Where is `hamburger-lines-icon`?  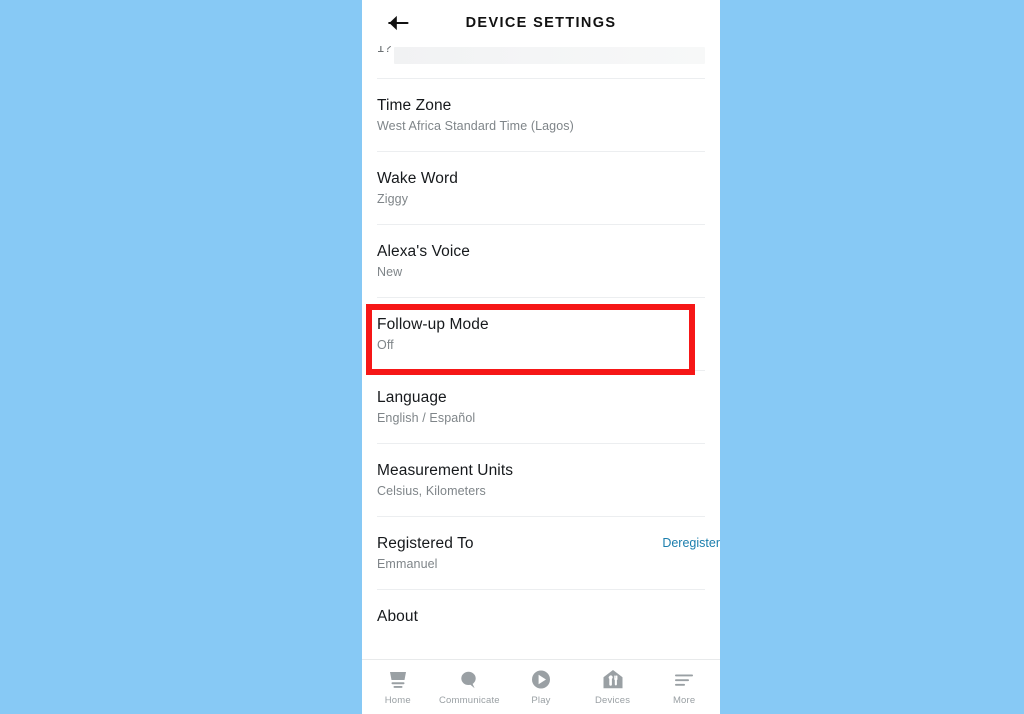
hamburger-lines-icon is located at coordinates (684, 680).